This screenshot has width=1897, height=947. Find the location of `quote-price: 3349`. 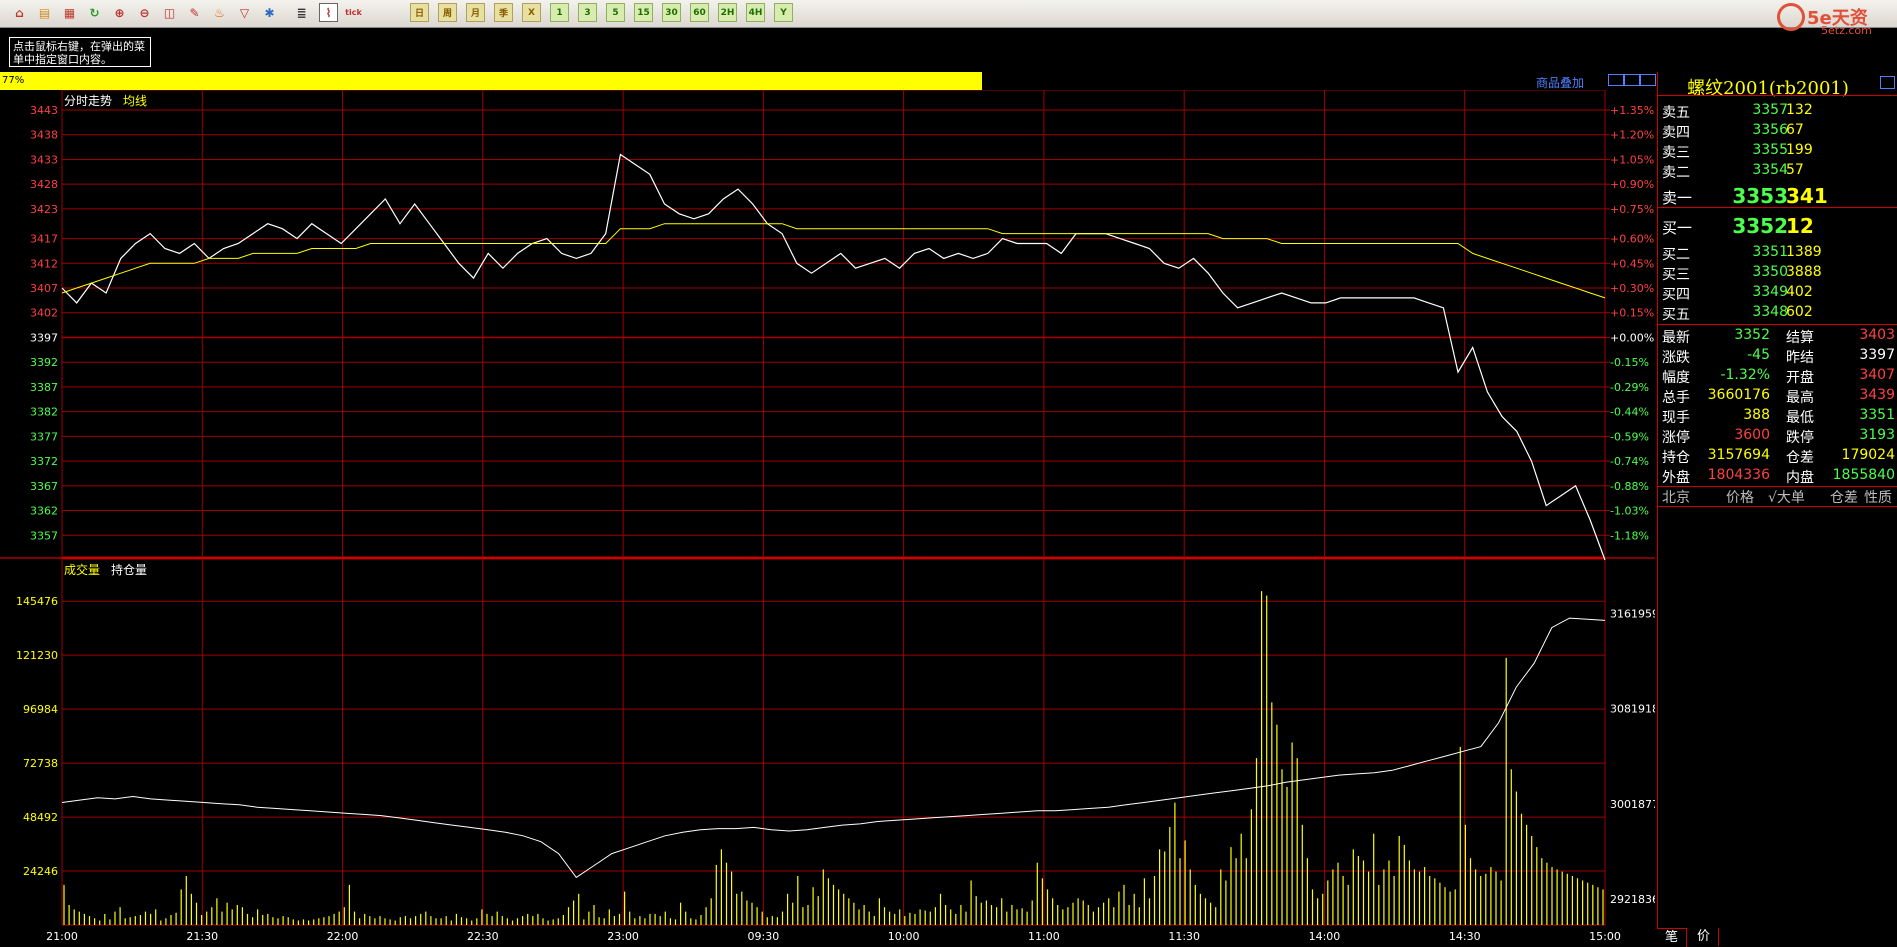

quote-price: 3349 is located at coordinates (1770, 292).